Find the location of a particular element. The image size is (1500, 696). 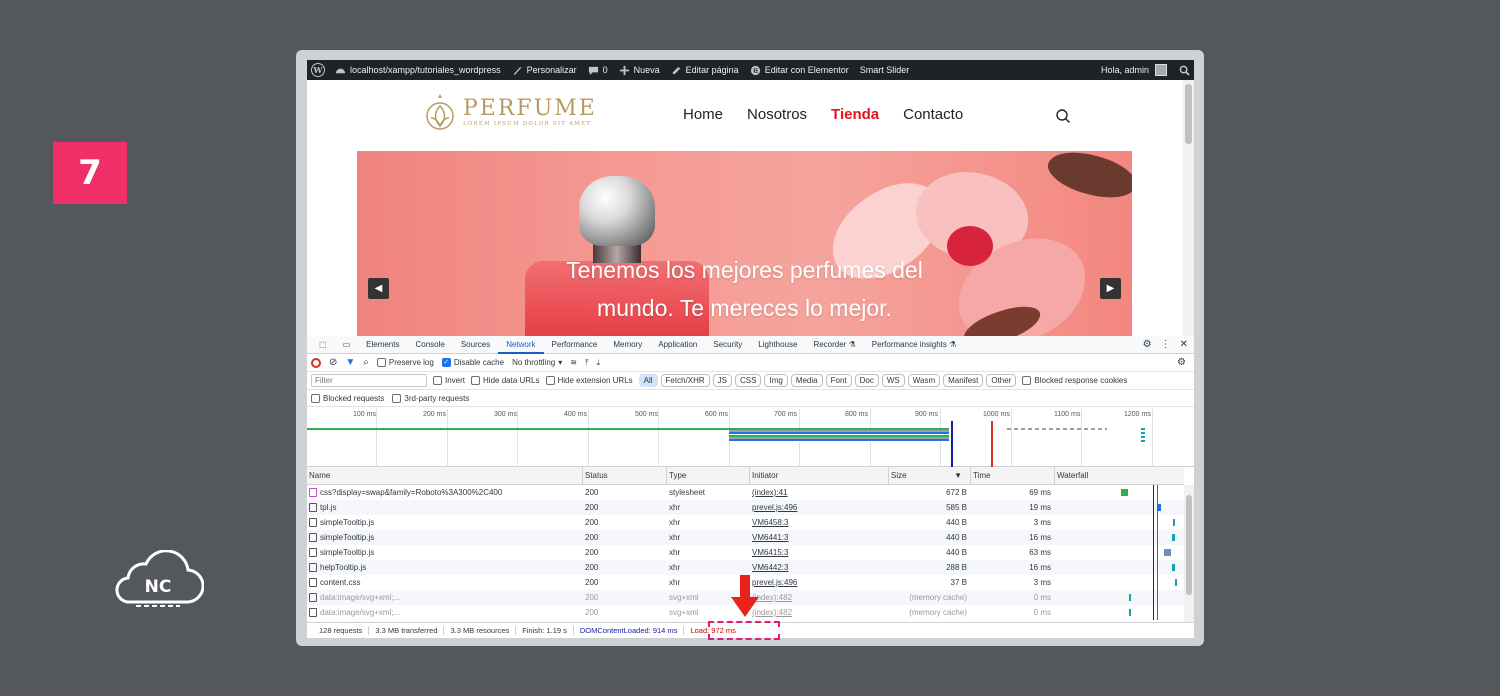

requests-scrollbar-thumb is located at coordinates (1189, 545).